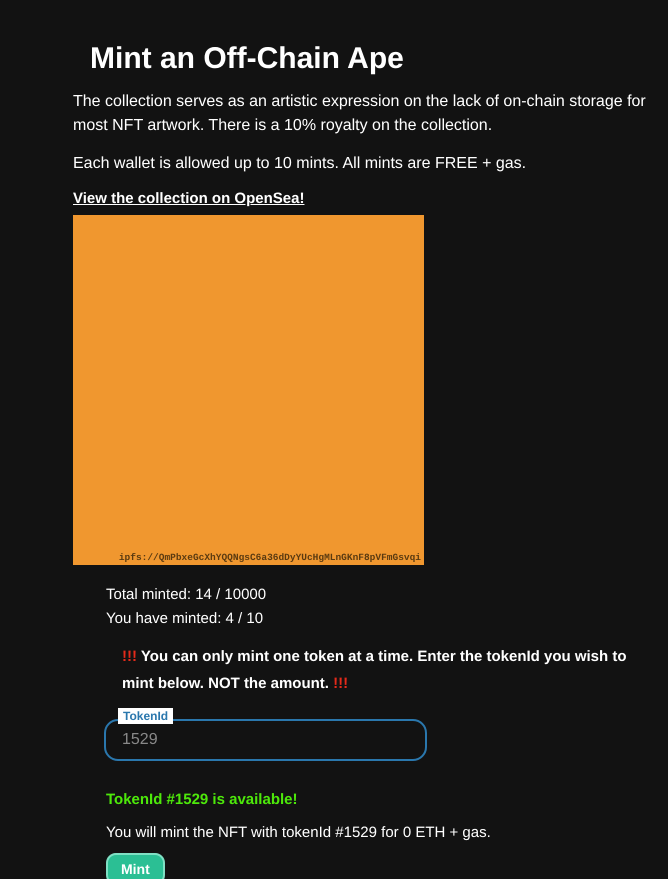 The height and width of the screenshot is (879, 668). I want to click on description-text: Each wallet is allowed up to 10 mints. All mints are FREE + gas., so click(300, 164).